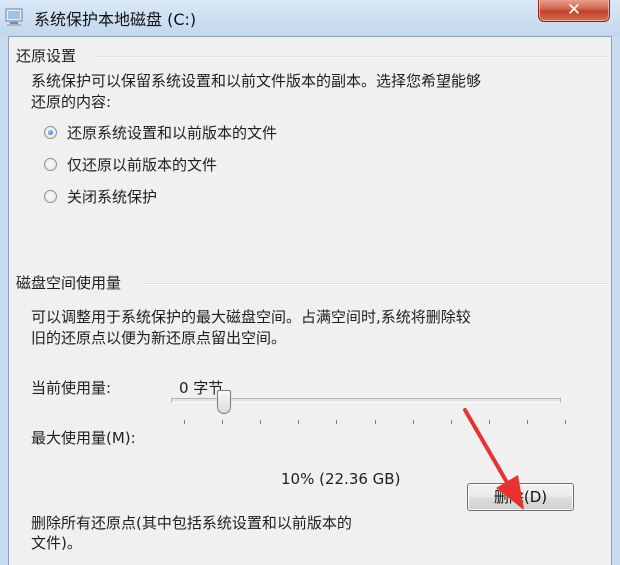 The image size is (620, 565). I want to click on restore-settings-title: 还原设置, so click(46, 56).